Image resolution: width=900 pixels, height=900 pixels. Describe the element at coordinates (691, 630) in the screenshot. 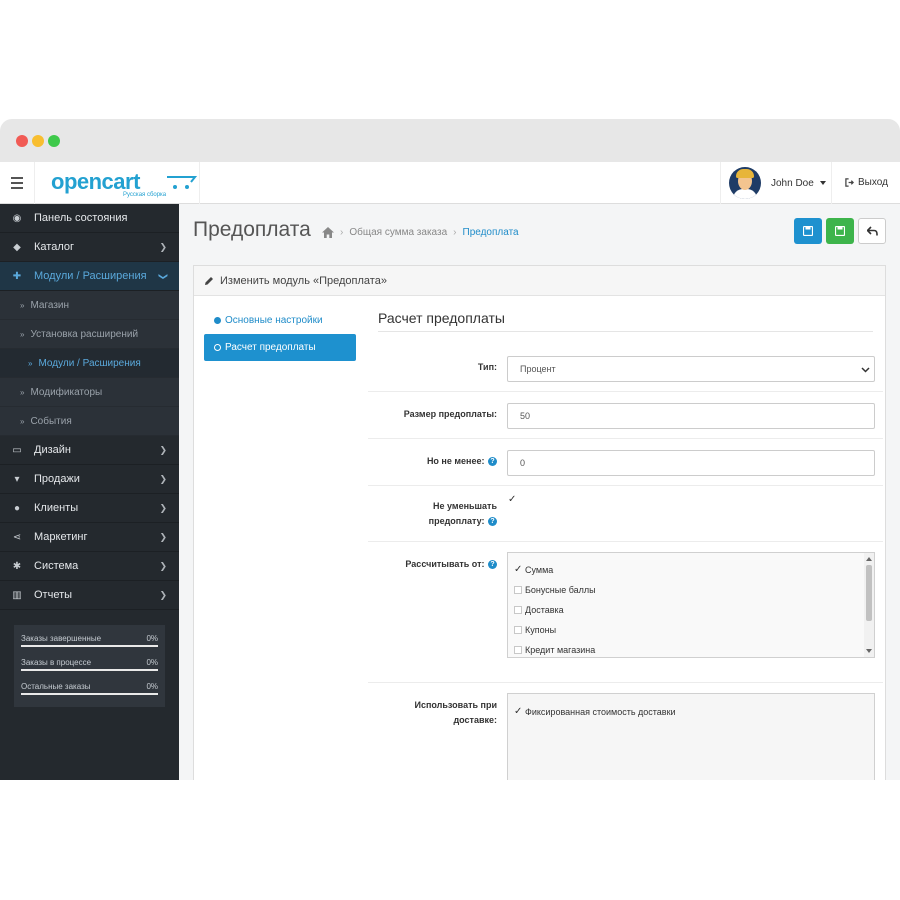

I see `list-item: Купоны` at that location.